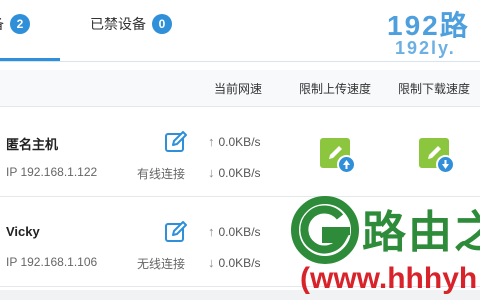  Describe the element at coordinates (421, 232) in the screenshot. I see `watermark-brand-text: 路由之` at that location.